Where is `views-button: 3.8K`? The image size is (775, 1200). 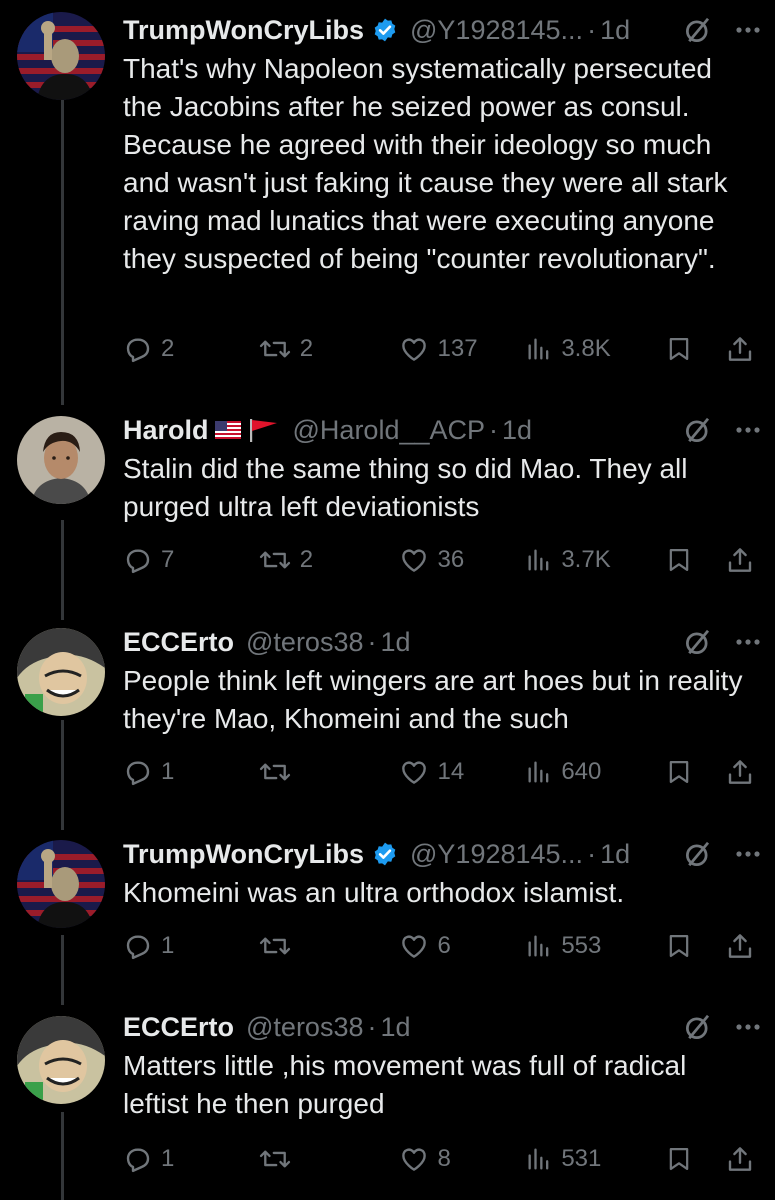
views-button: 3.8K is located at coordinates (595, 349).